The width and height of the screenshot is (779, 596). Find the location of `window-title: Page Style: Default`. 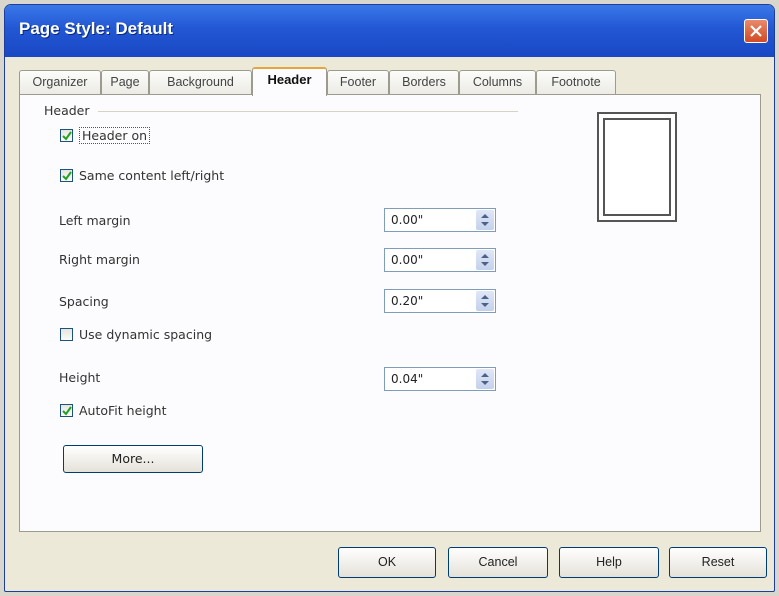

window-title: Page Style: Default is located at coordinates (96, 28).